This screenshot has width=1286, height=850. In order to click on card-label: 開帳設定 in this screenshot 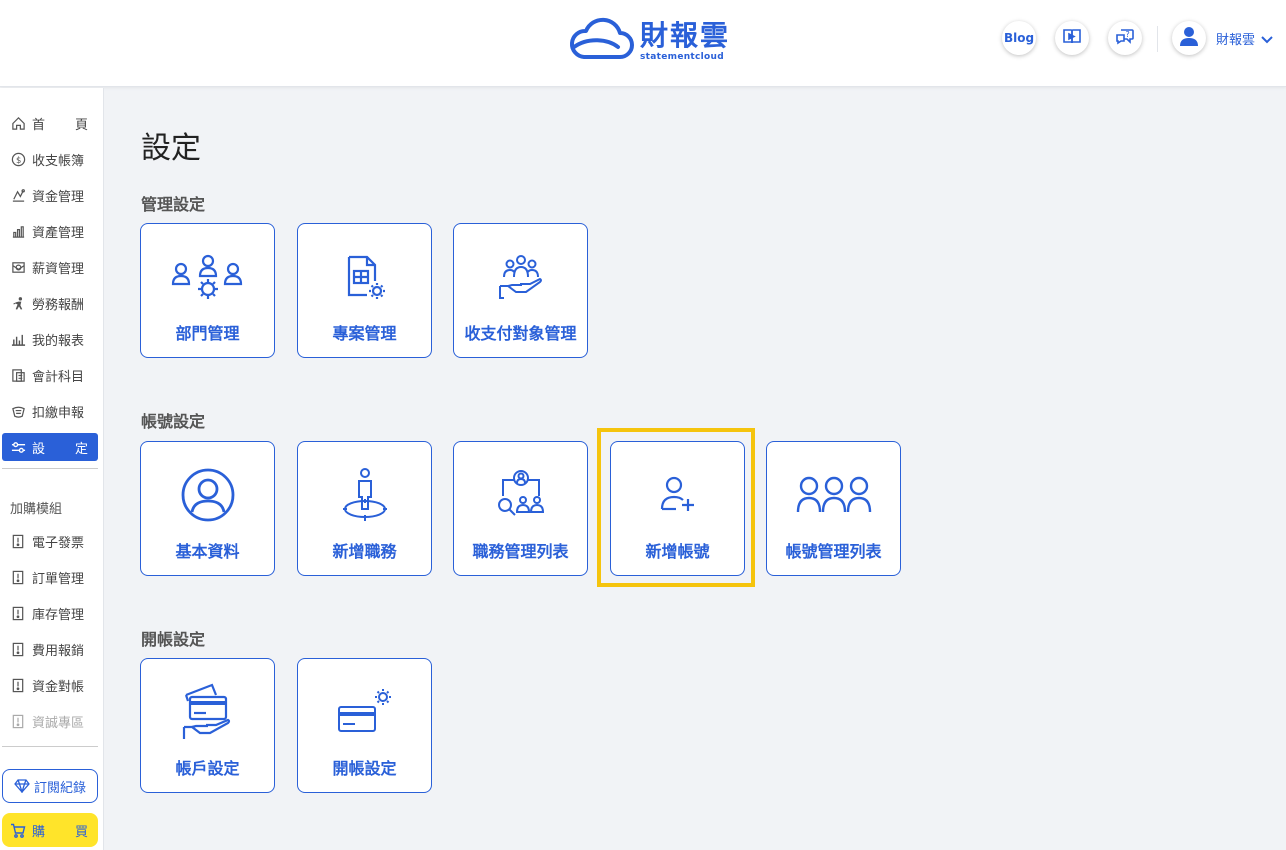, I will do `click(364, 768)`.